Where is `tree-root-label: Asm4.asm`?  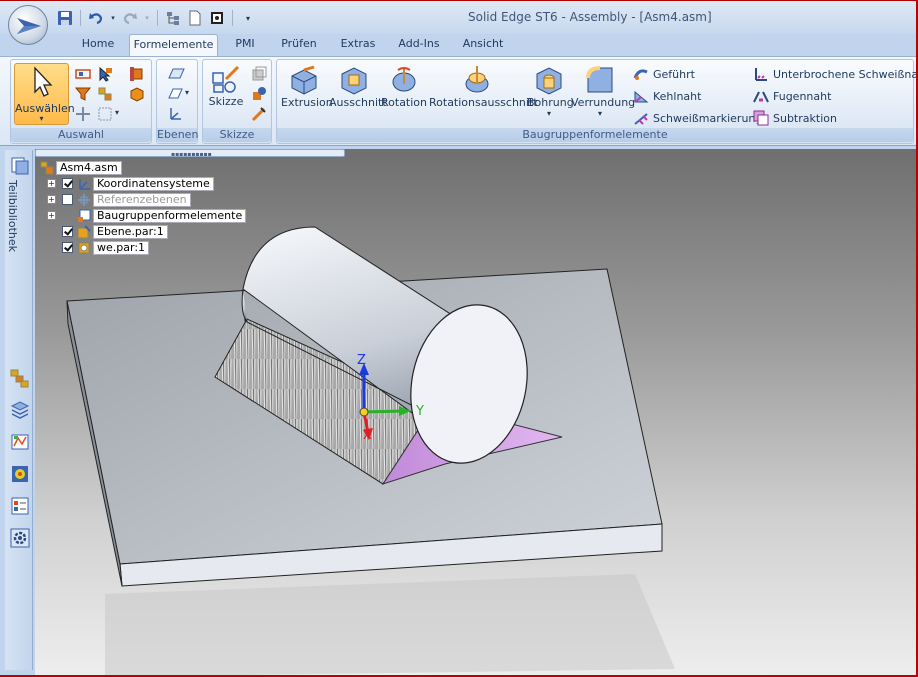 tree-root-label: Asm4.asm is located at coordinates (89, 167).